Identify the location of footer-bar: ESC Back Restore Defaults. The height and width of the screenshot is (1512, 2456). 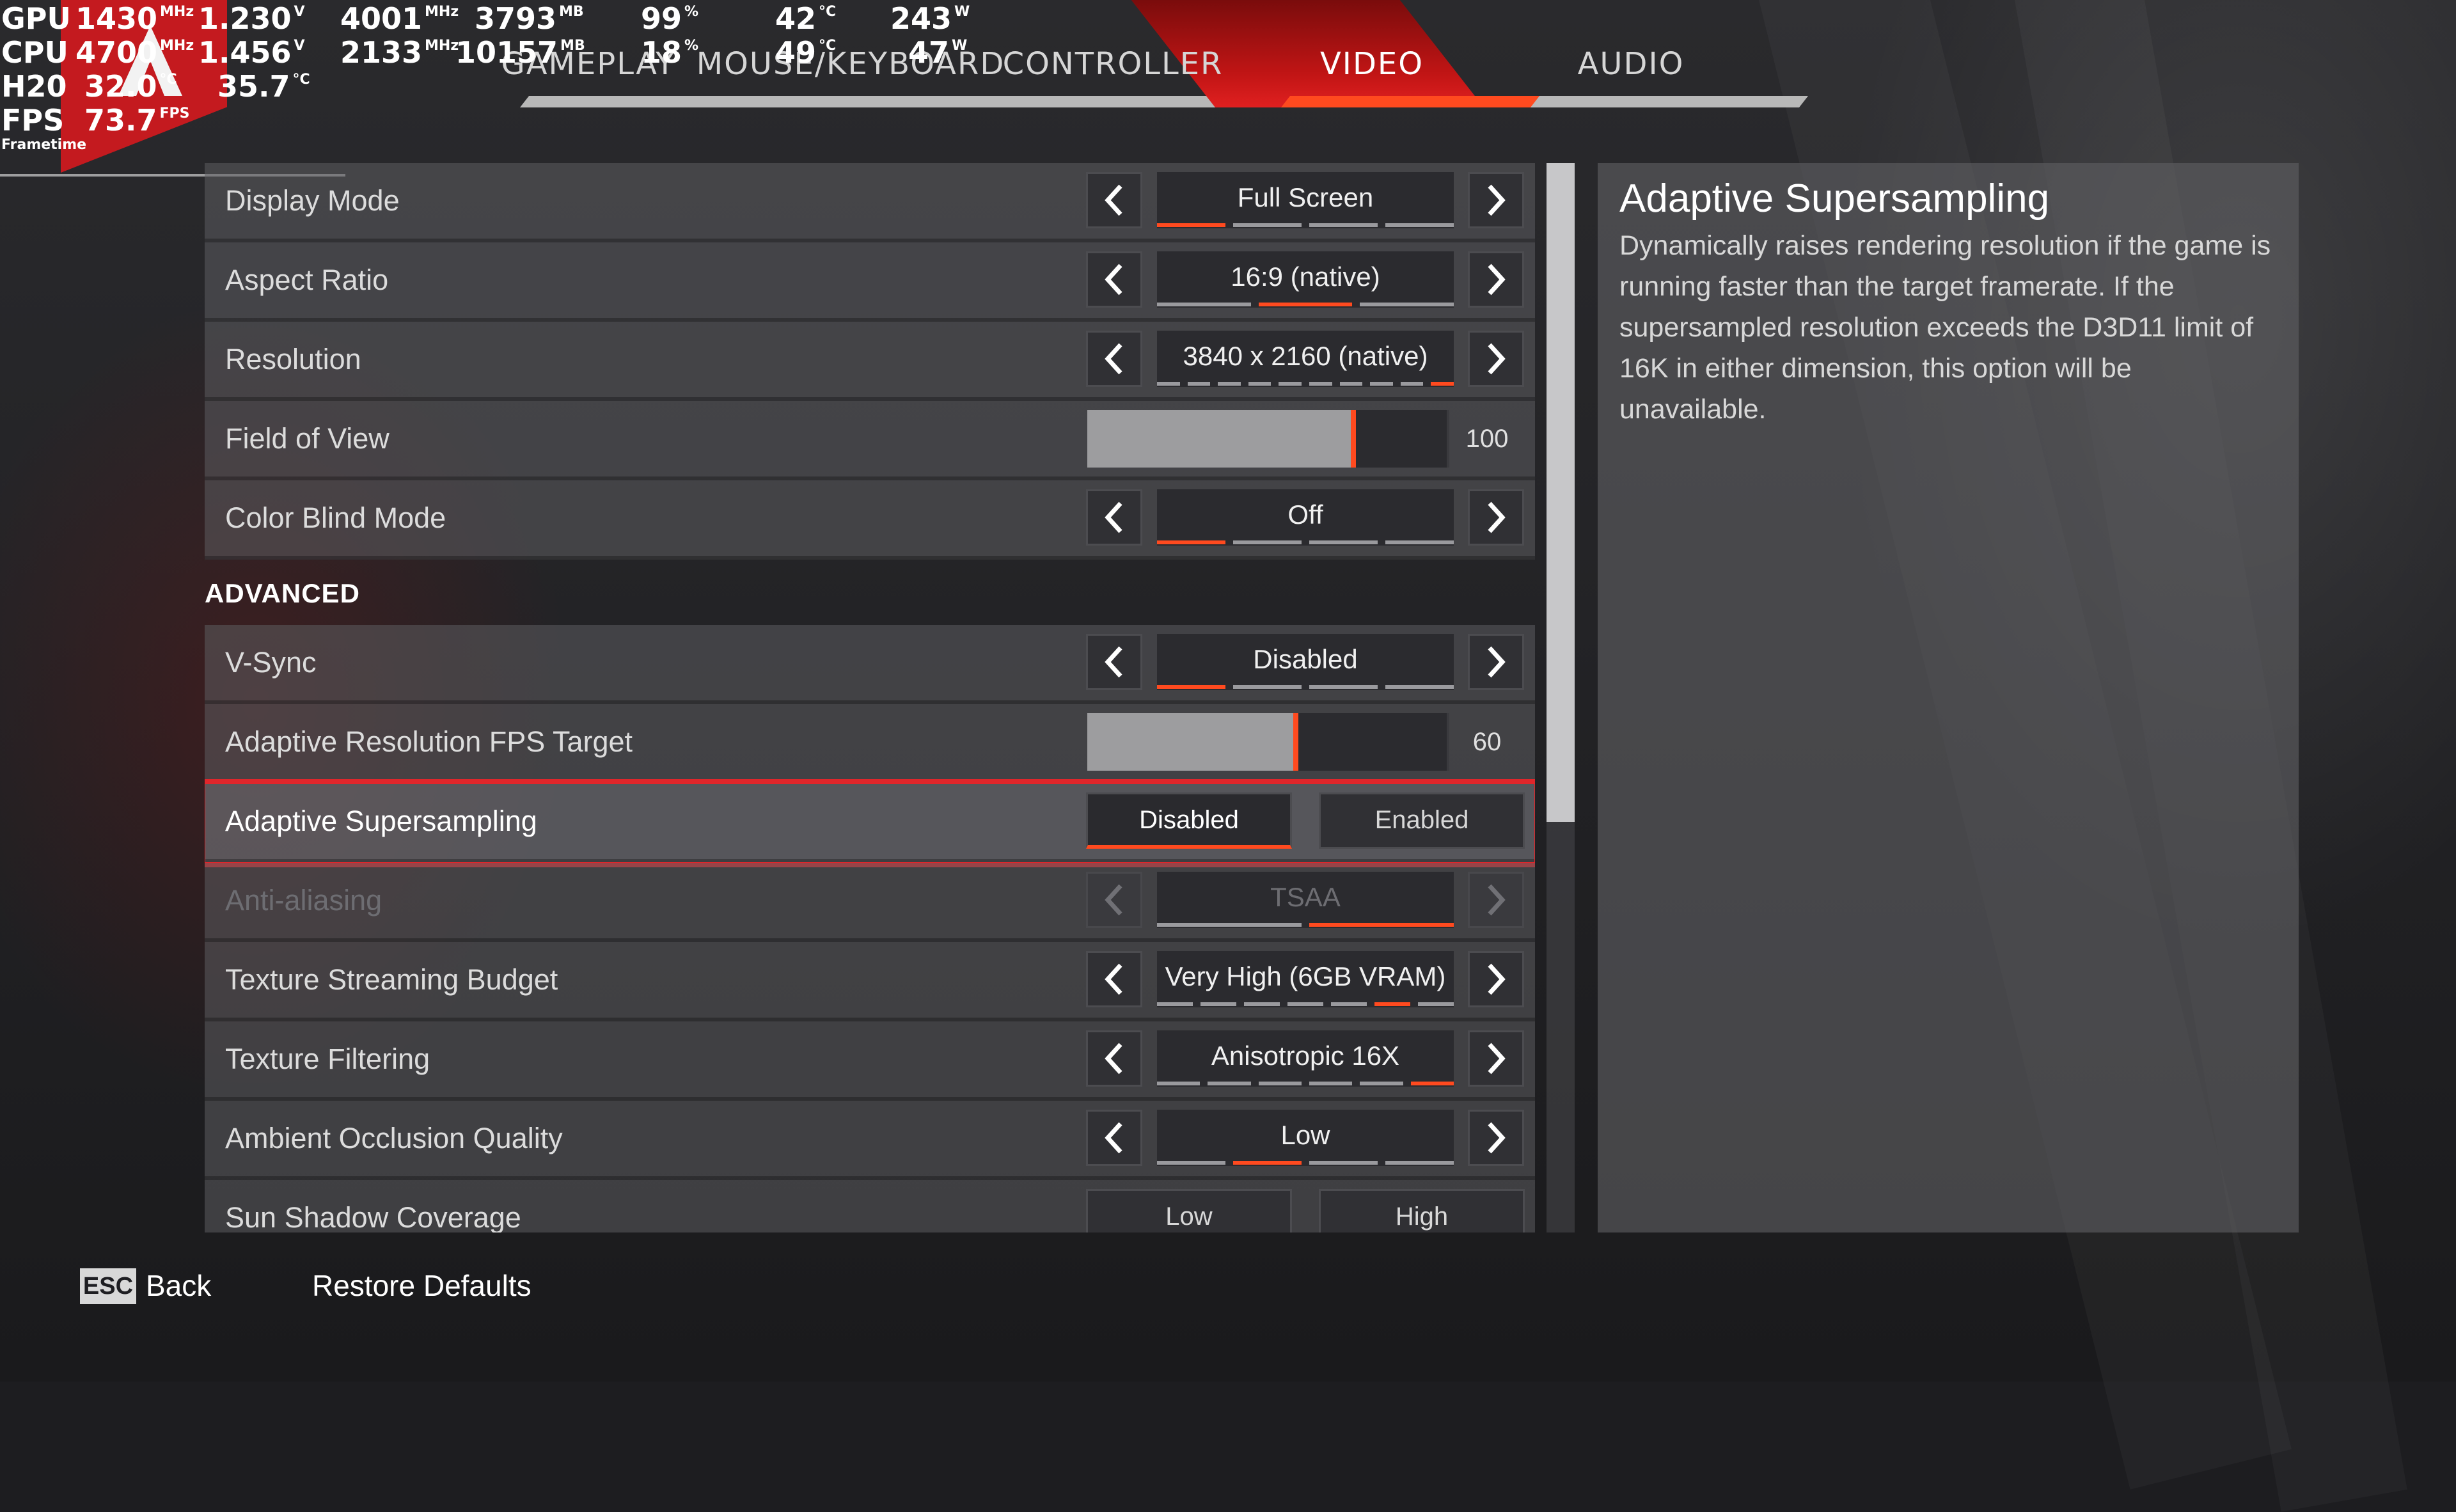
(1228, 1295).